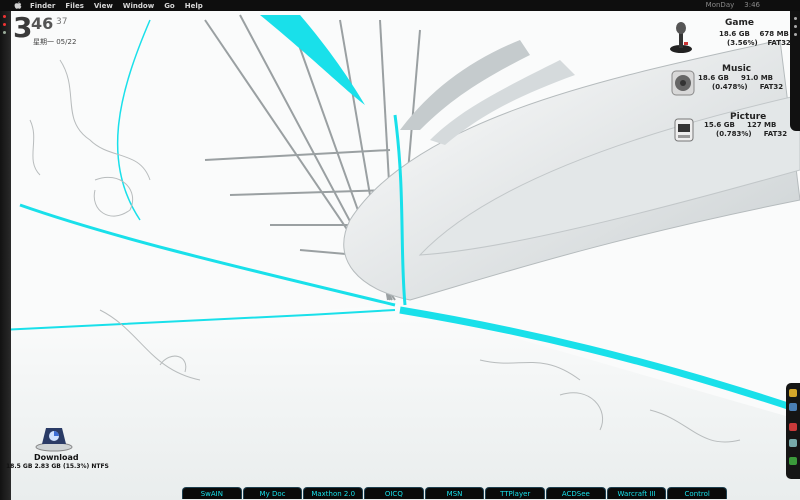 The image size is (800, 500). Describe the element at coordinates (394, 493) in the screenshot. I see `dock-item-oicq: OICQ` at that location.